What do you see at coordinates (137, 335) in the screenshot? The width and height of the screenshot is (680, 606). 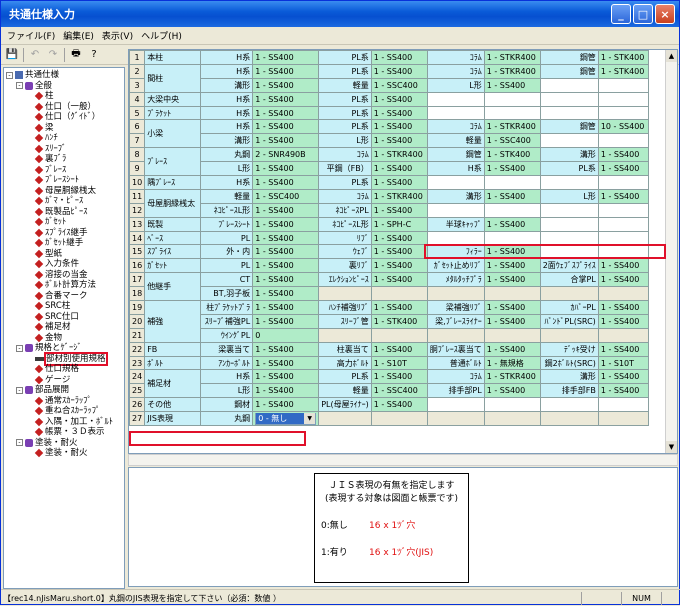 I see `row-number: 21` at bounding box center [137, 335].